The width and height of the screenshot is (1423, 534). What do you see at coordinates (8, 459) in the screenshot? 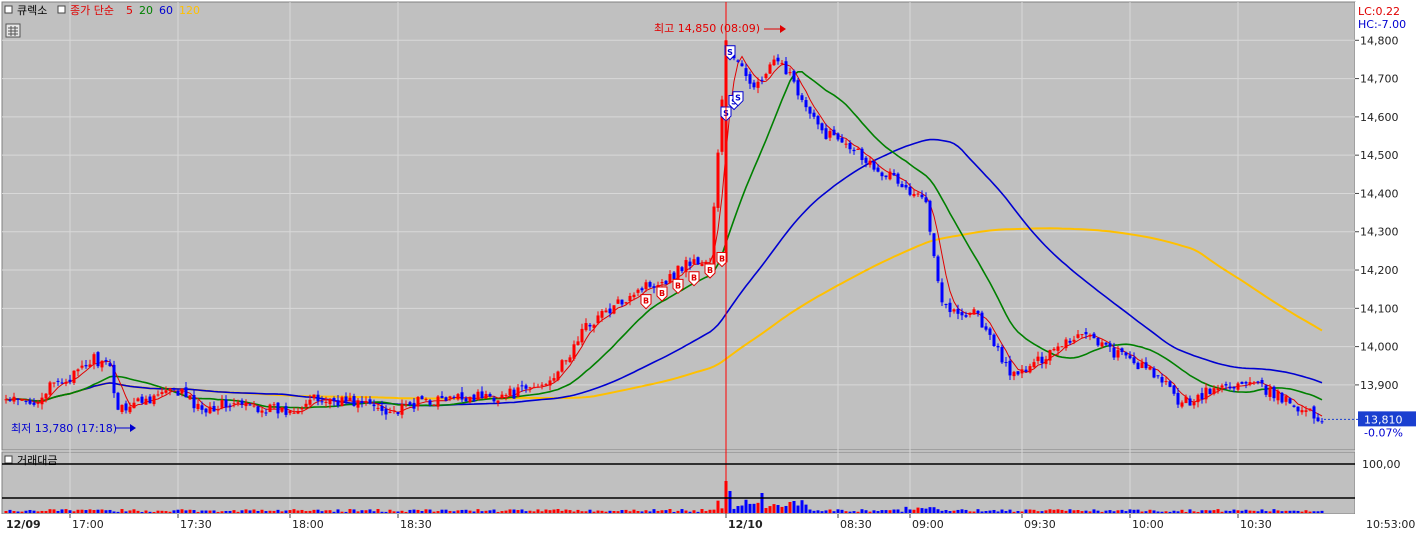
I see `volume-toggle-icon` at bounding box center [8, 459].